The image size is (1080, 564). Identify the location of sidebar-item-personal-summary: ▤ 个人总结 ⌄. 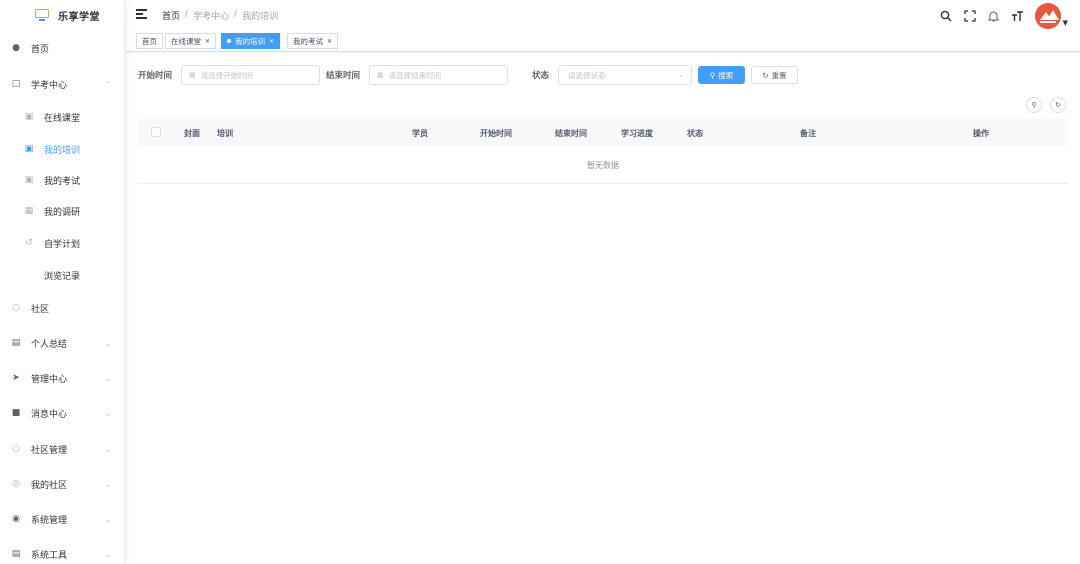
(62, 343).